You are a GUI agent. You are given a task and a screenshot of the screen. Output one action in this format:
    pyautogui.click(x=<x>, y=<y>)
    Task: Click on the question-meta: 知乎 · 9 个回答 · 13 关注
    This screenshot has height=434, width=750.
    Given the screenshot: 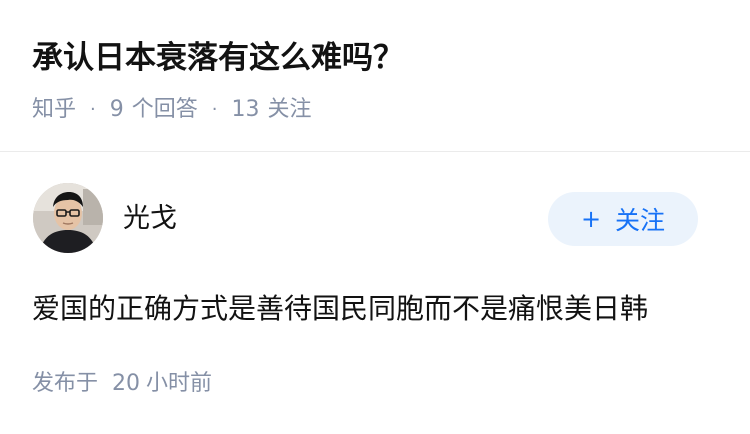 What is the action you would take?
    pyautogui.click(x=172, y=110)
    